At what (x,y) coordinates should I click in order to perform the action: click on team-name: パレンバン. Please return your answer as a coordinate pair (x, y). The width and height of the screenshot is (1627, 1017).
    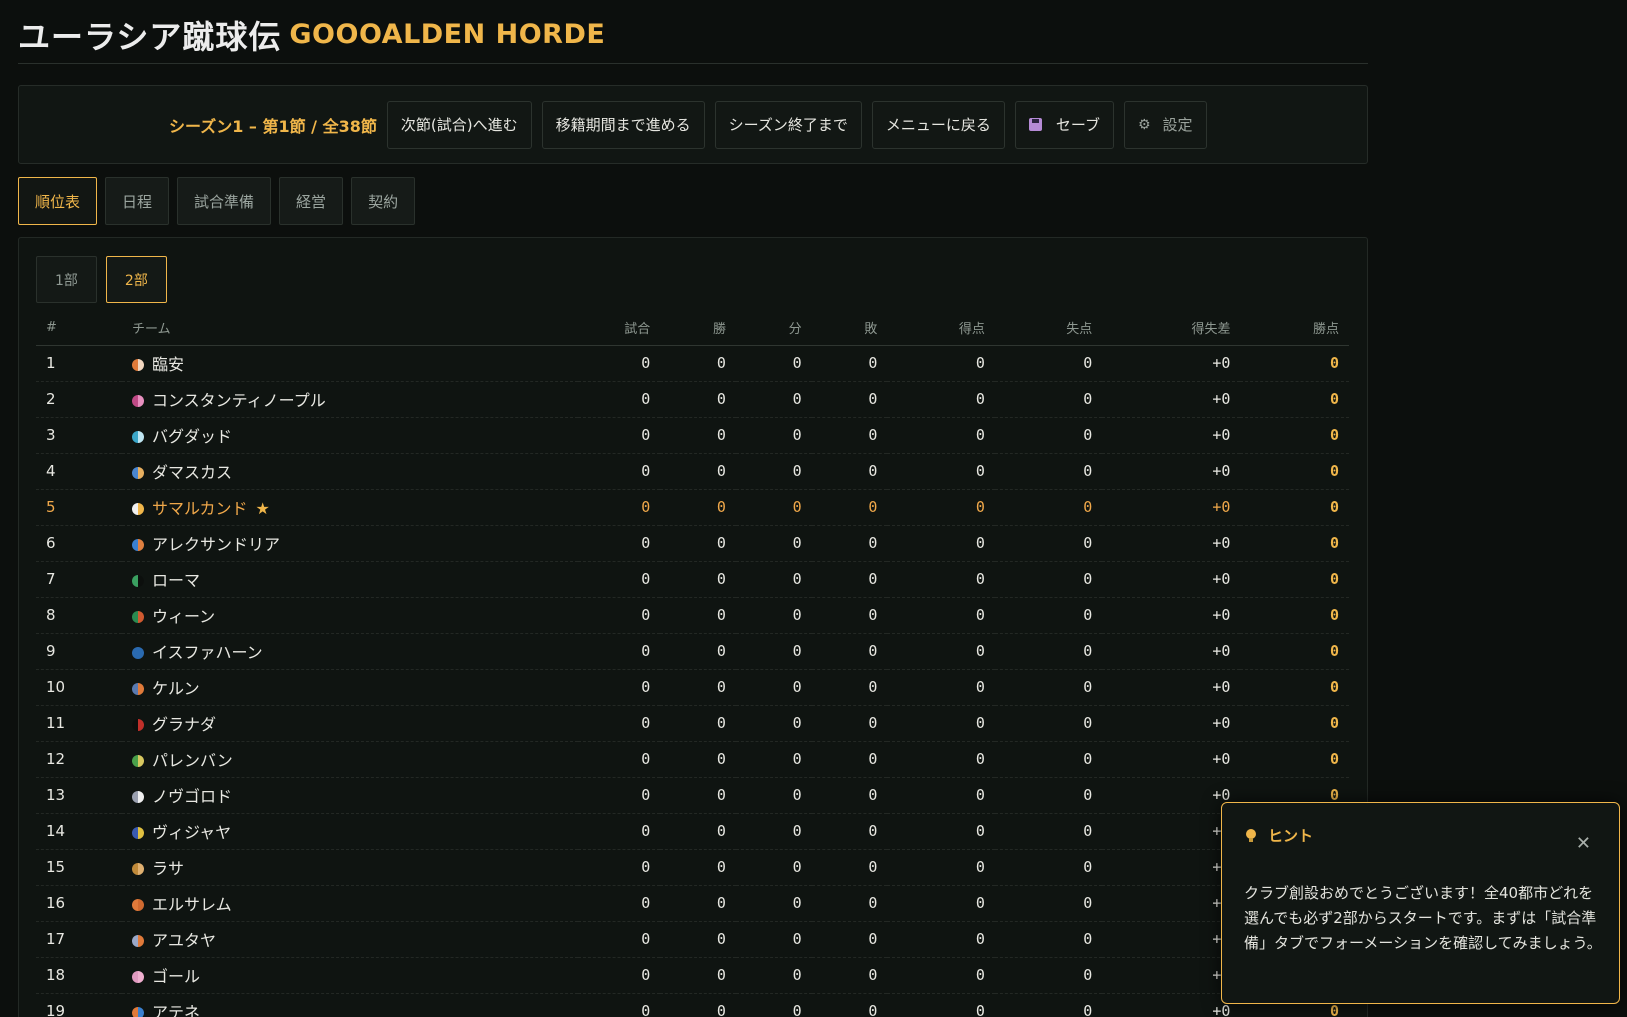
    Looking at the image, I should click on (192, 760).